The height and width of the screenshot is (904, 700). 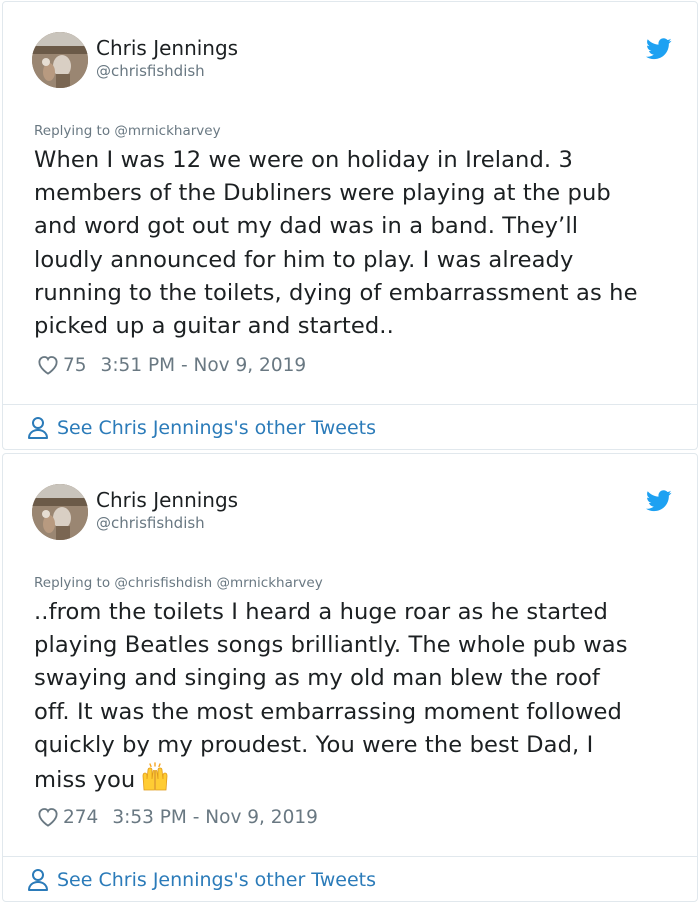 What do you see at coordinates (215, 817) in the screenshot?
I see `timestamp: 3:53 PM - Nov 9, 2019` at bounding box center [215, 817].